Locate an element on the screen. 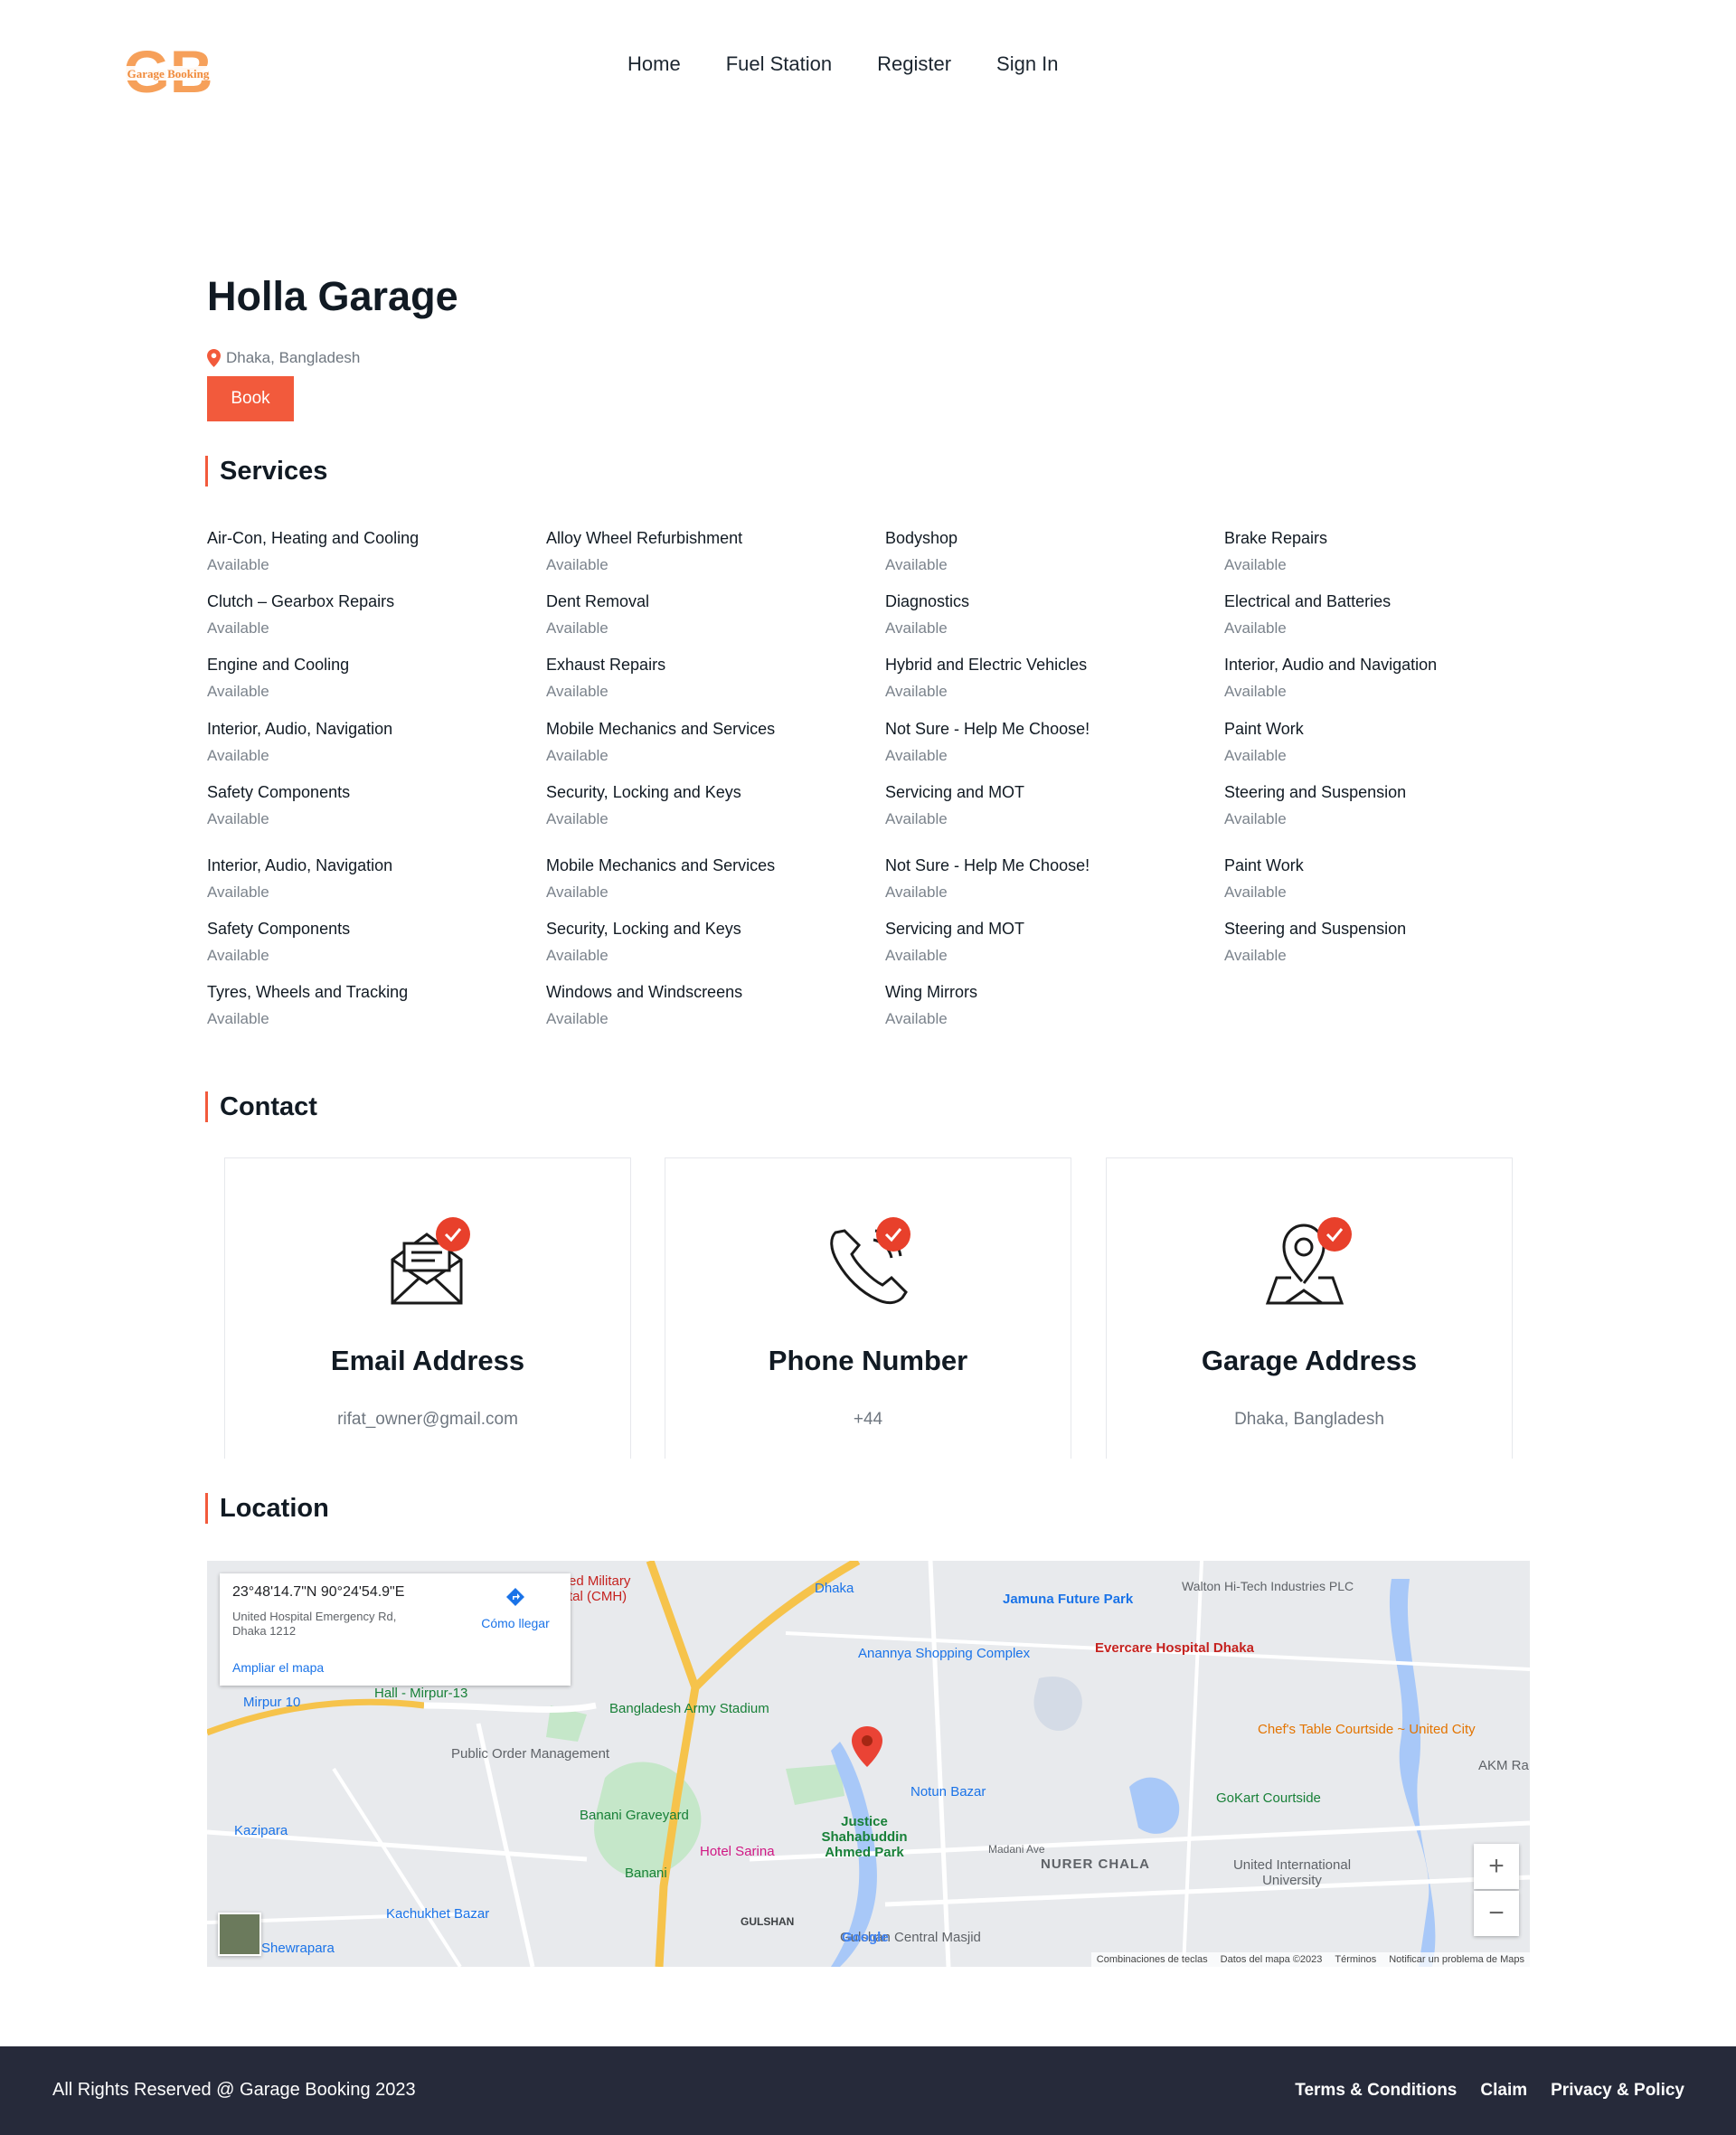 This screenshot has height=2135, width=1736. nav-sign-in: Sign In is located at coordinates (1027, 64).